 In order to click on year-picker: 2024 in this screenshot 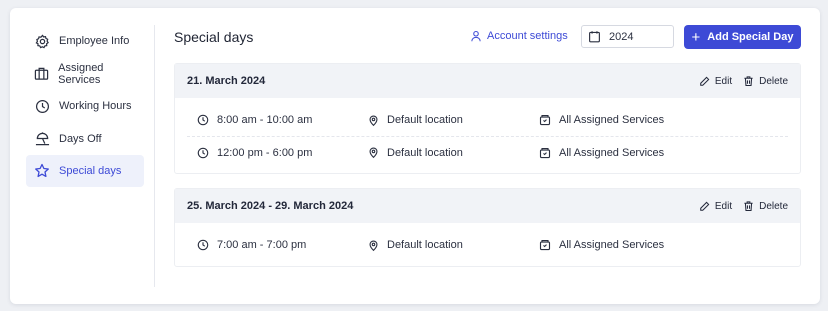, I will do `click(627, 36)`.